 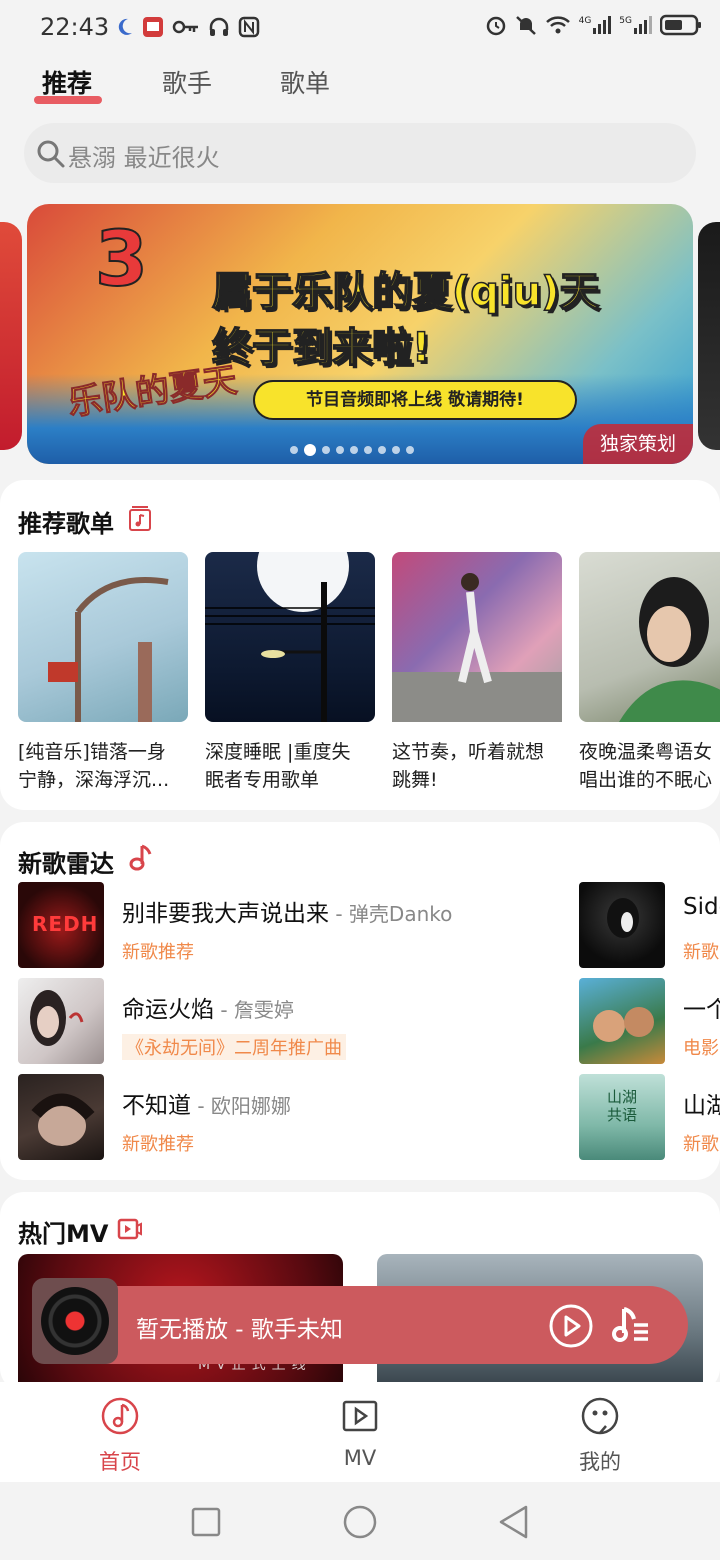 I want to click on nav-mv: MV, so click(x=360, y=1433).